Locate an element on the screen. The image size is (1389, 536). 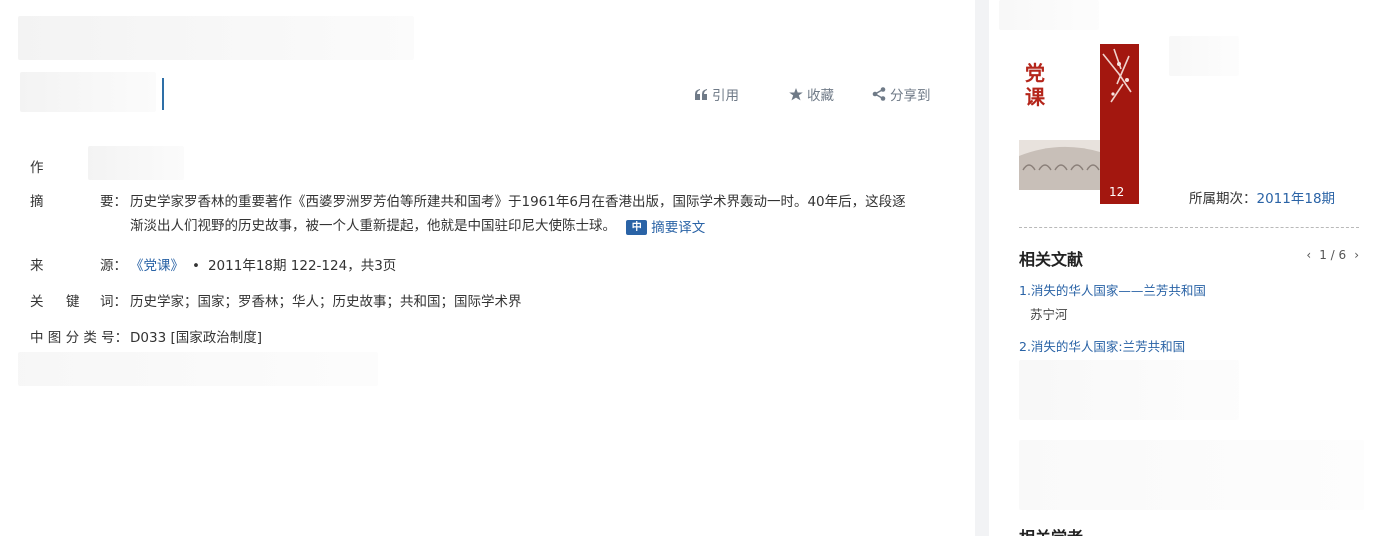
related-item-1-title: 1.消失的华人国家——兰芳共和国 is located at coordinates (1112, 289).